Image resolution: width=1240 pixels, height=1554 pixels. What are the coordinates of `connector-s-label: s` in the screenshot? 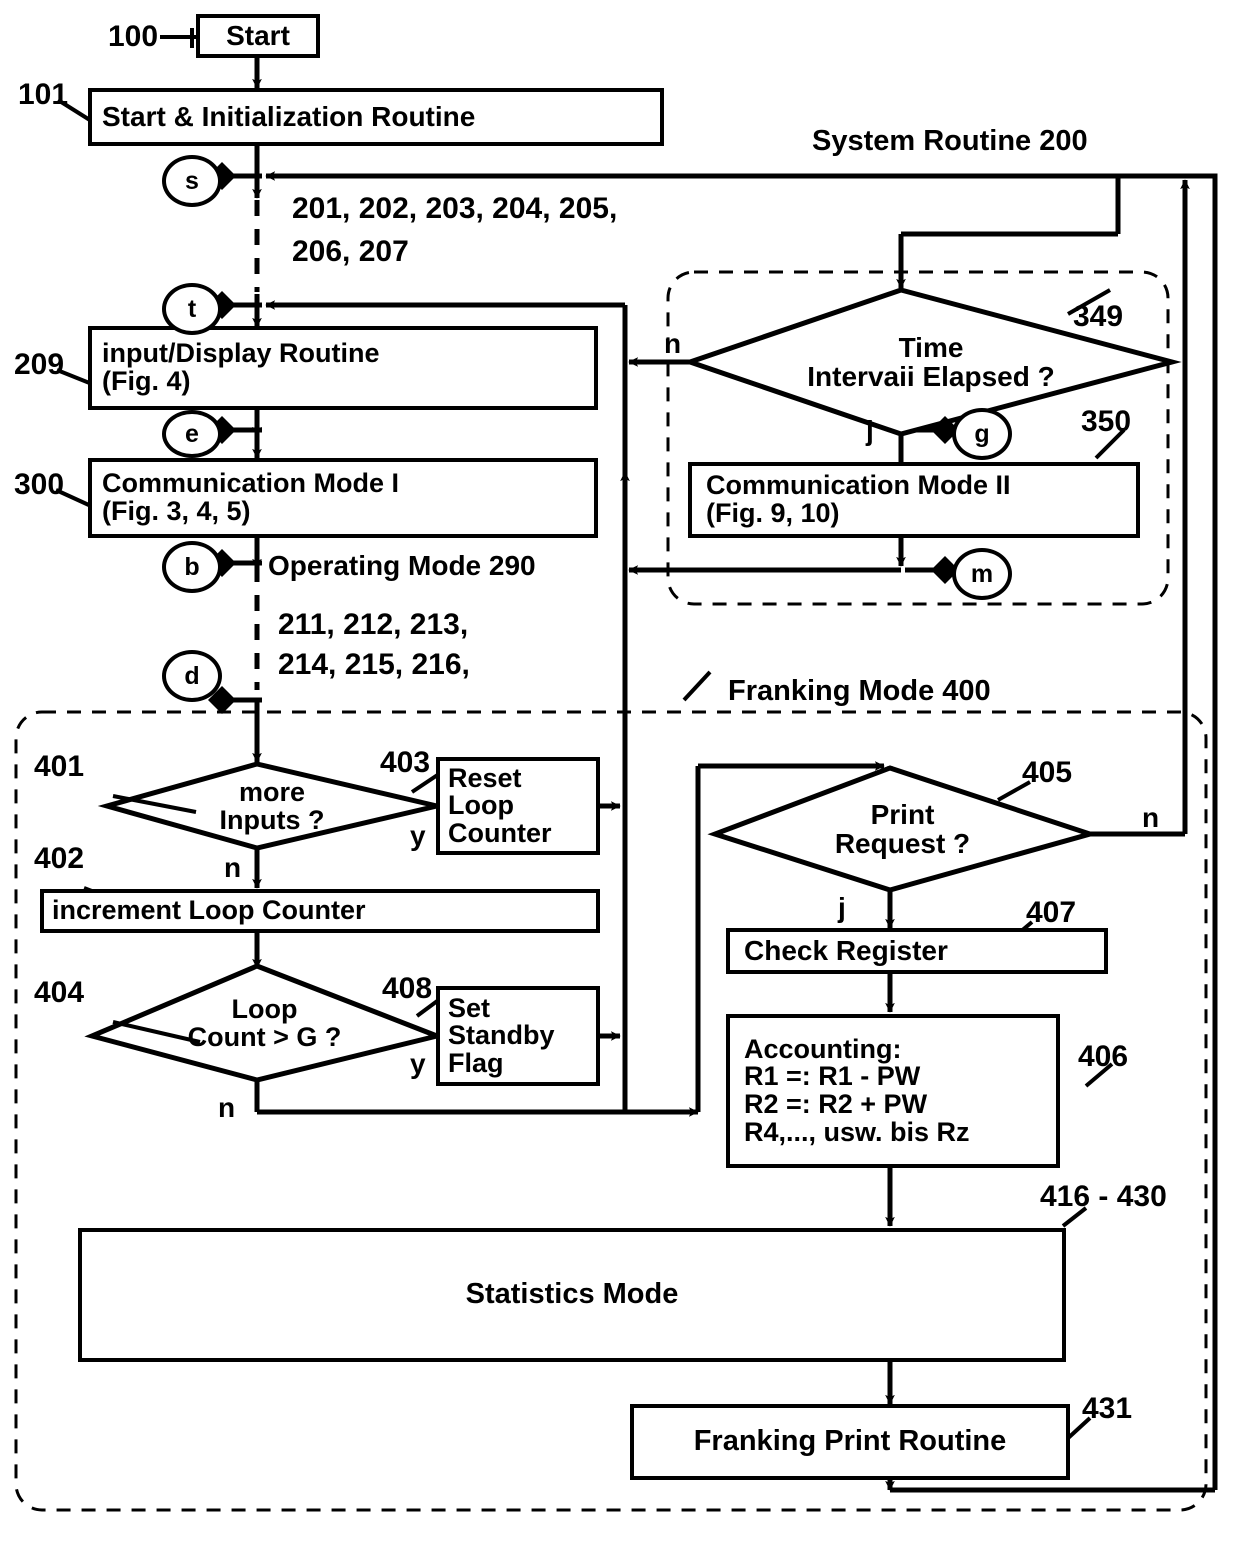 It's located at (192, 180).